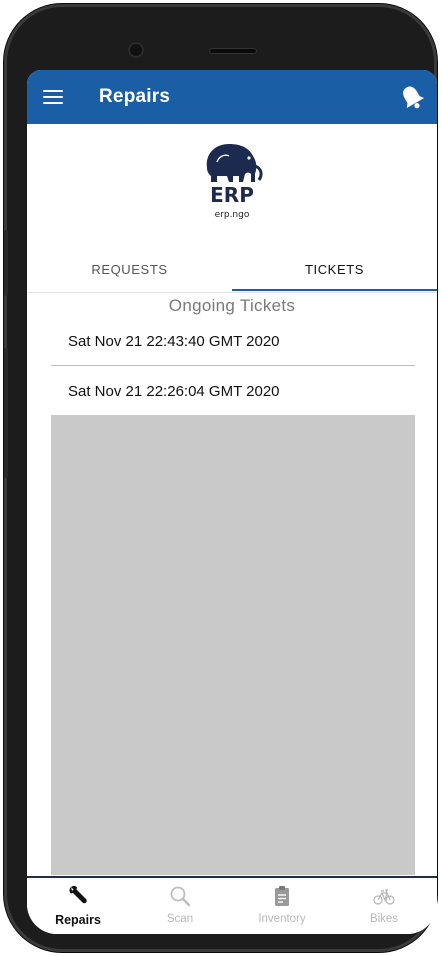  I want to click on ticket-row: Sat Nov 21 22:26:04 GMT 2020, so click(233, 391).